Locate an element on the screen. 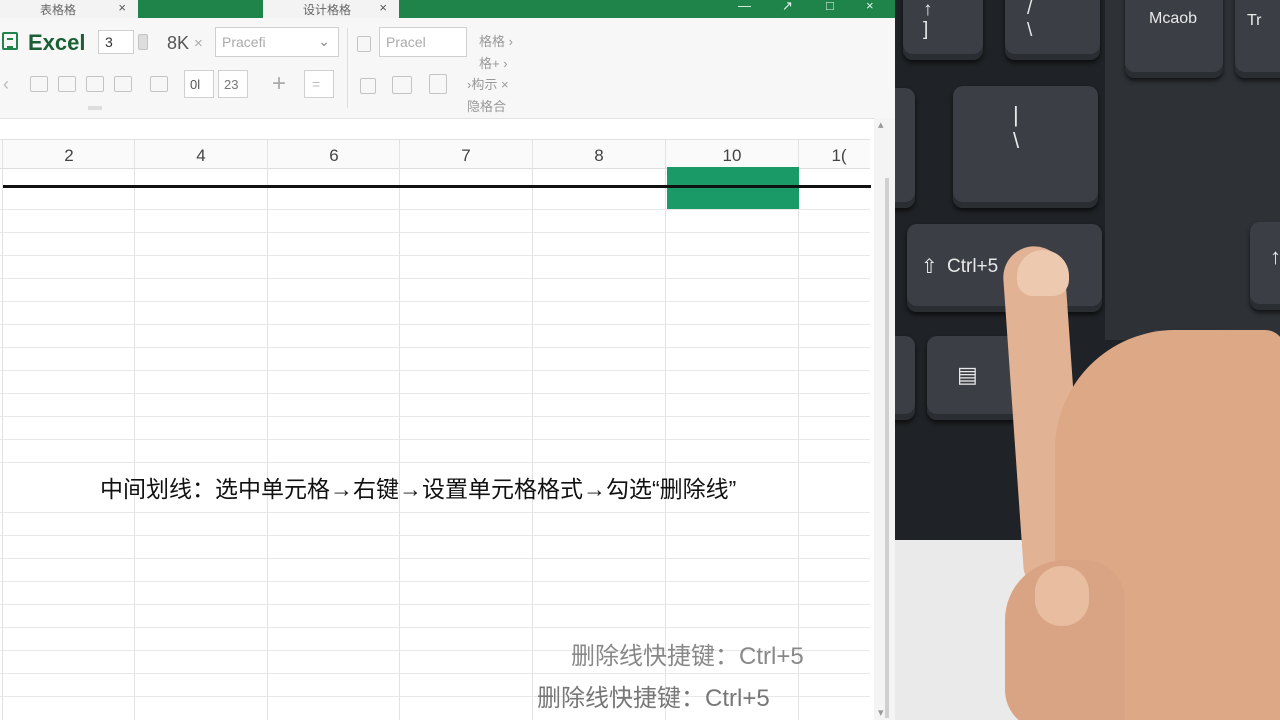  restore-icon: ↗ is located at coordinates (787, 7).